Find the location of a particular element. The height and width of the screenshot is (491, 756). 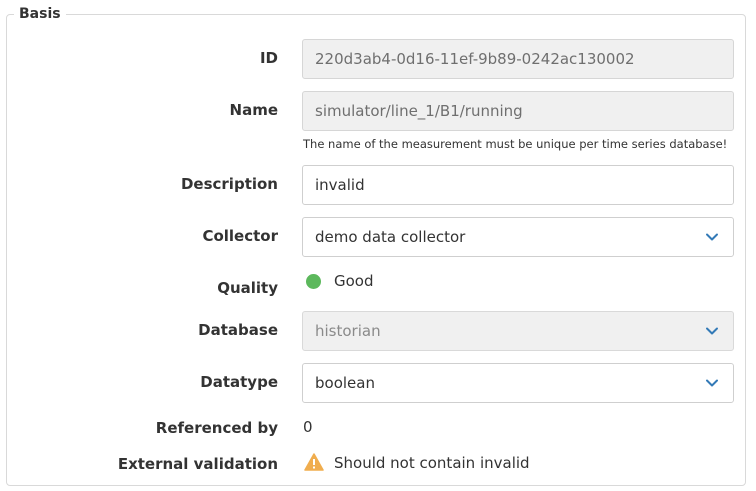

database-value: historian is located at coordinates (348, 331).